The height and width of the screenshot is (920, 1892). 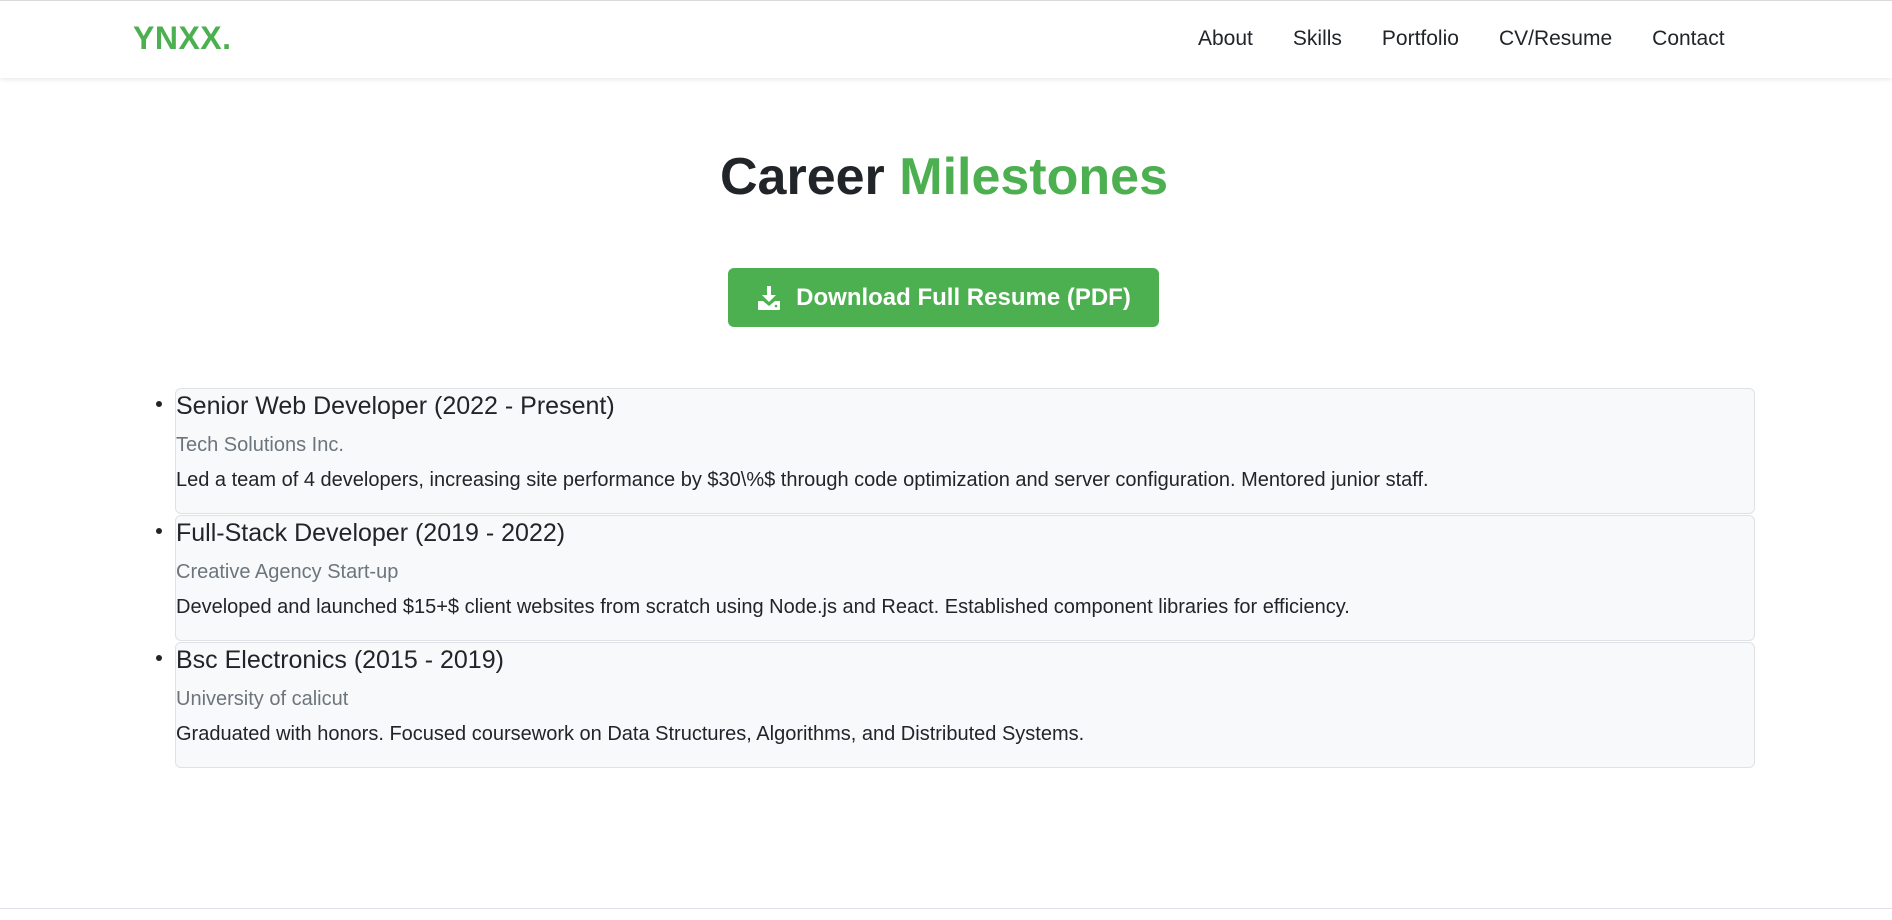 What do you see at coordinates (287, 572) in the screenshot?
I see `milestone-organization: Creative Agency Start-up` at bounding box center [287, 572].